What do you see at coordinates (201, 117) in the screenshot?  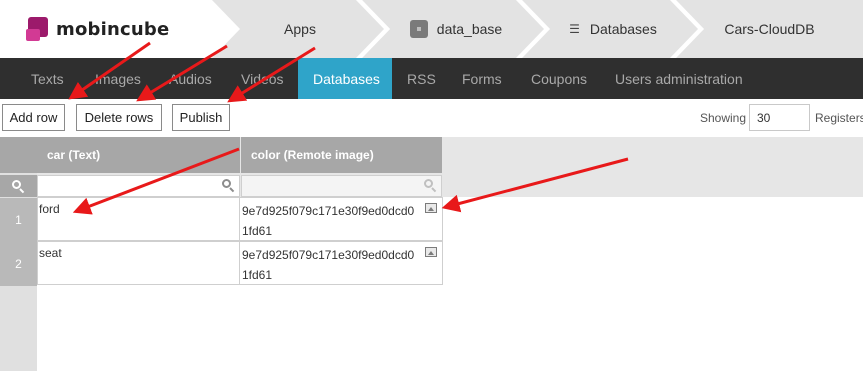 I see `publish-button: Publish` at bounding box center [201, 117].